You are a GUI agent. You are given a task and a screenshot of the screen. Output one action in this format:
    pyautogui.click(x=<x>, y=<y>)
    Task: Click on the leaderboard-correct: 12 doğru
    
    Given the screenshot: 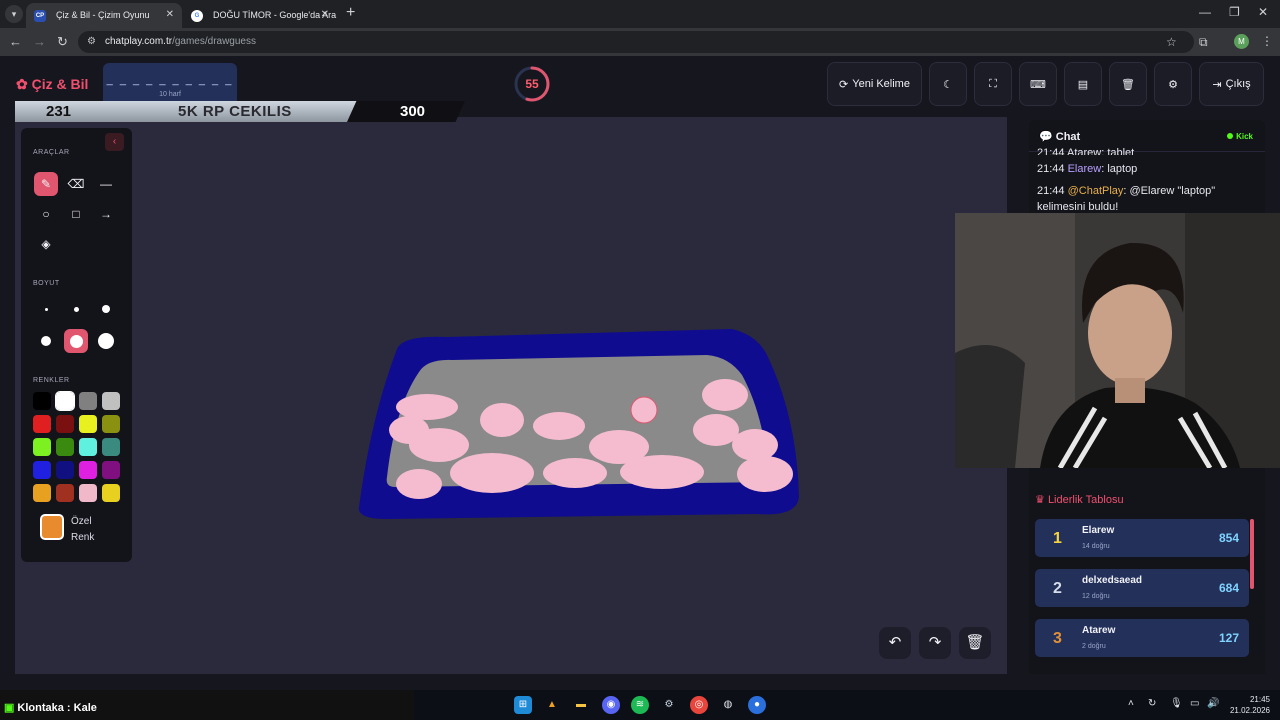 What is the action you would take?
    pyautogui.click(x=1096, y=596)
    